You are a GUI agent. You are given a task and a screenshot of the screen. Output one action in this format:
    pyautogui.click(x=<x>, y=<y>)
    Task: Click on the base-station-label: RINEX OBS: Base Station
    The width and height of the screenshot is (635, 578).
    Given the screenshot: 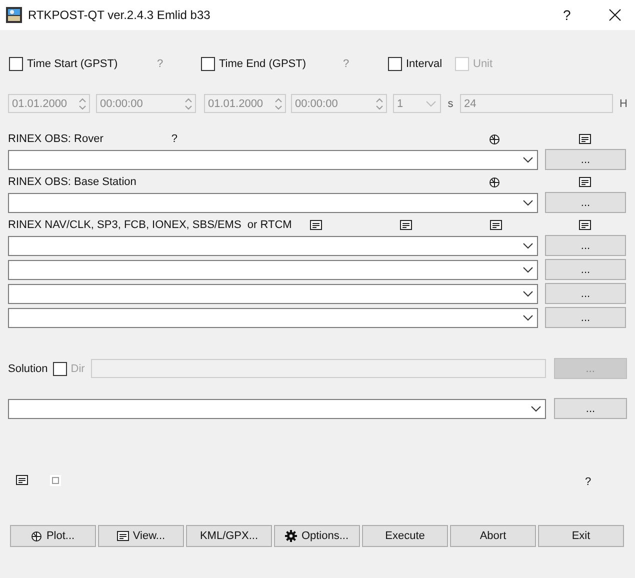 What is the action you would take?
    pyautogui.click(x=72, y=182)
    